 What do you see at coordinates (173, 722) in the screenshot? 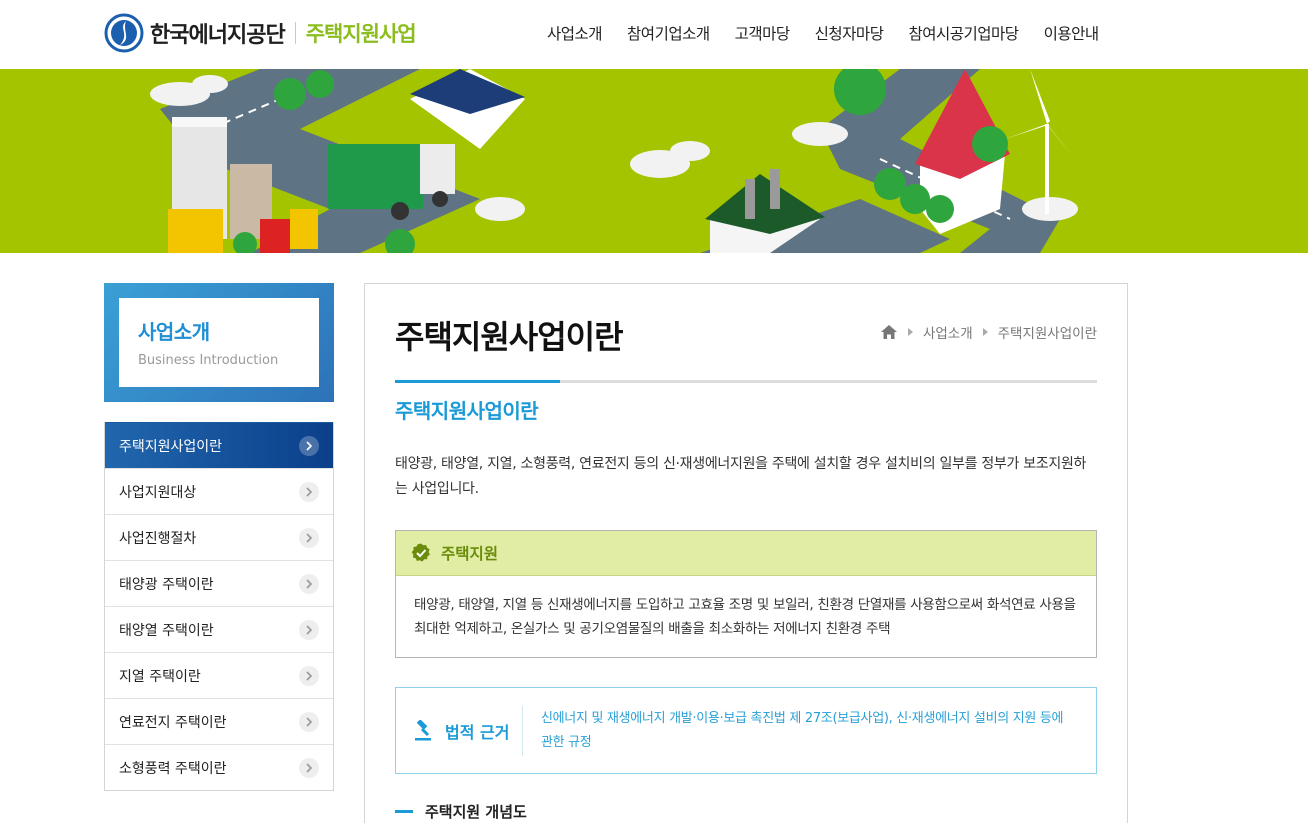
I see `sidebar-item-label: 연료전지 주택이란` at bounding box center [173, 722].